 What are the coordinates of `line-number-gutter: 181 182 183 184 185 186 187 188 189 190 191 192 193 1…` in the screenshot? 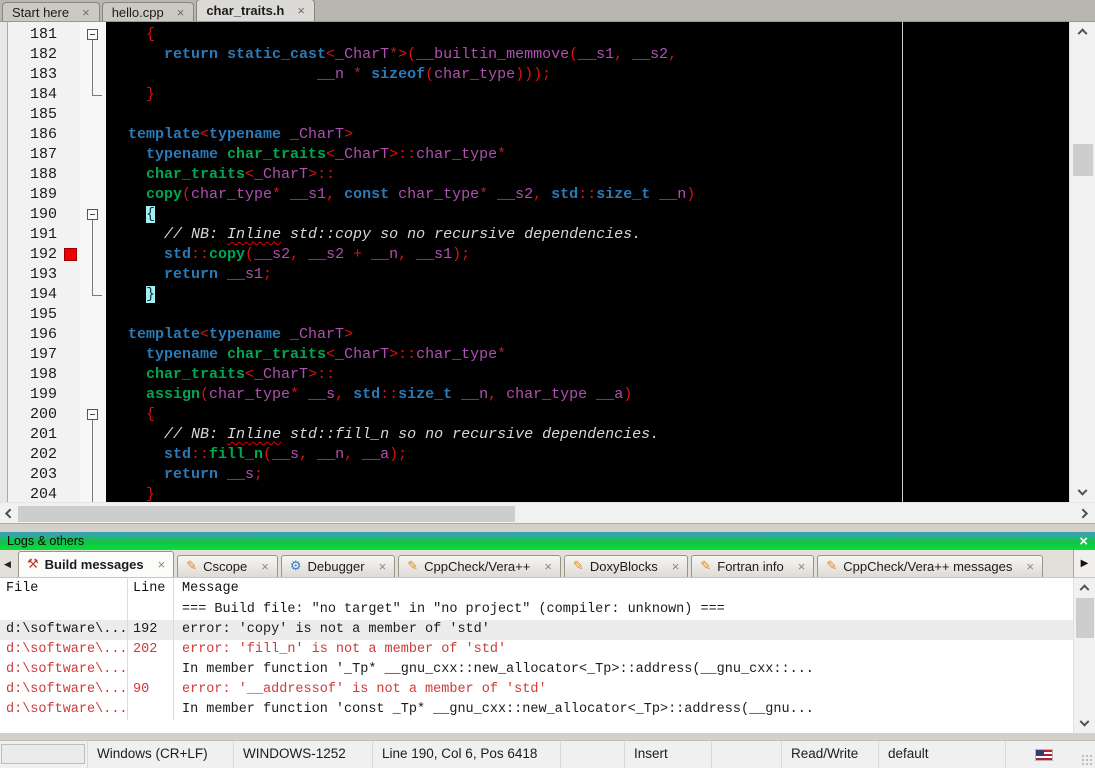 It's located at (35, 262).